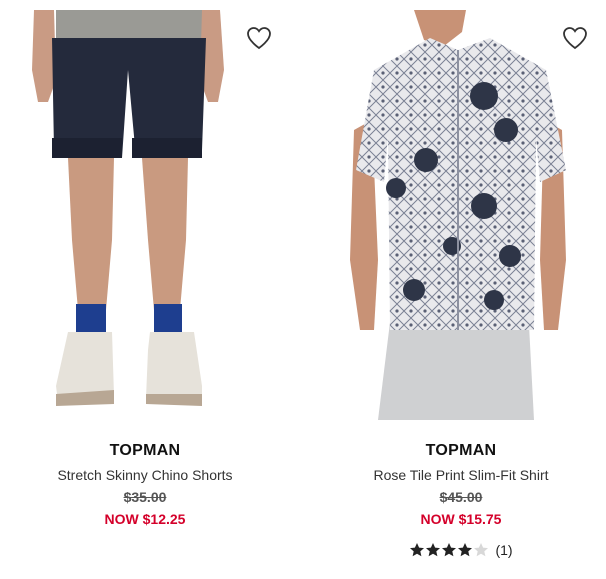  I want to click on product-name: Rose Tile Print Slim-Fit Shirt, so click(461, 475).